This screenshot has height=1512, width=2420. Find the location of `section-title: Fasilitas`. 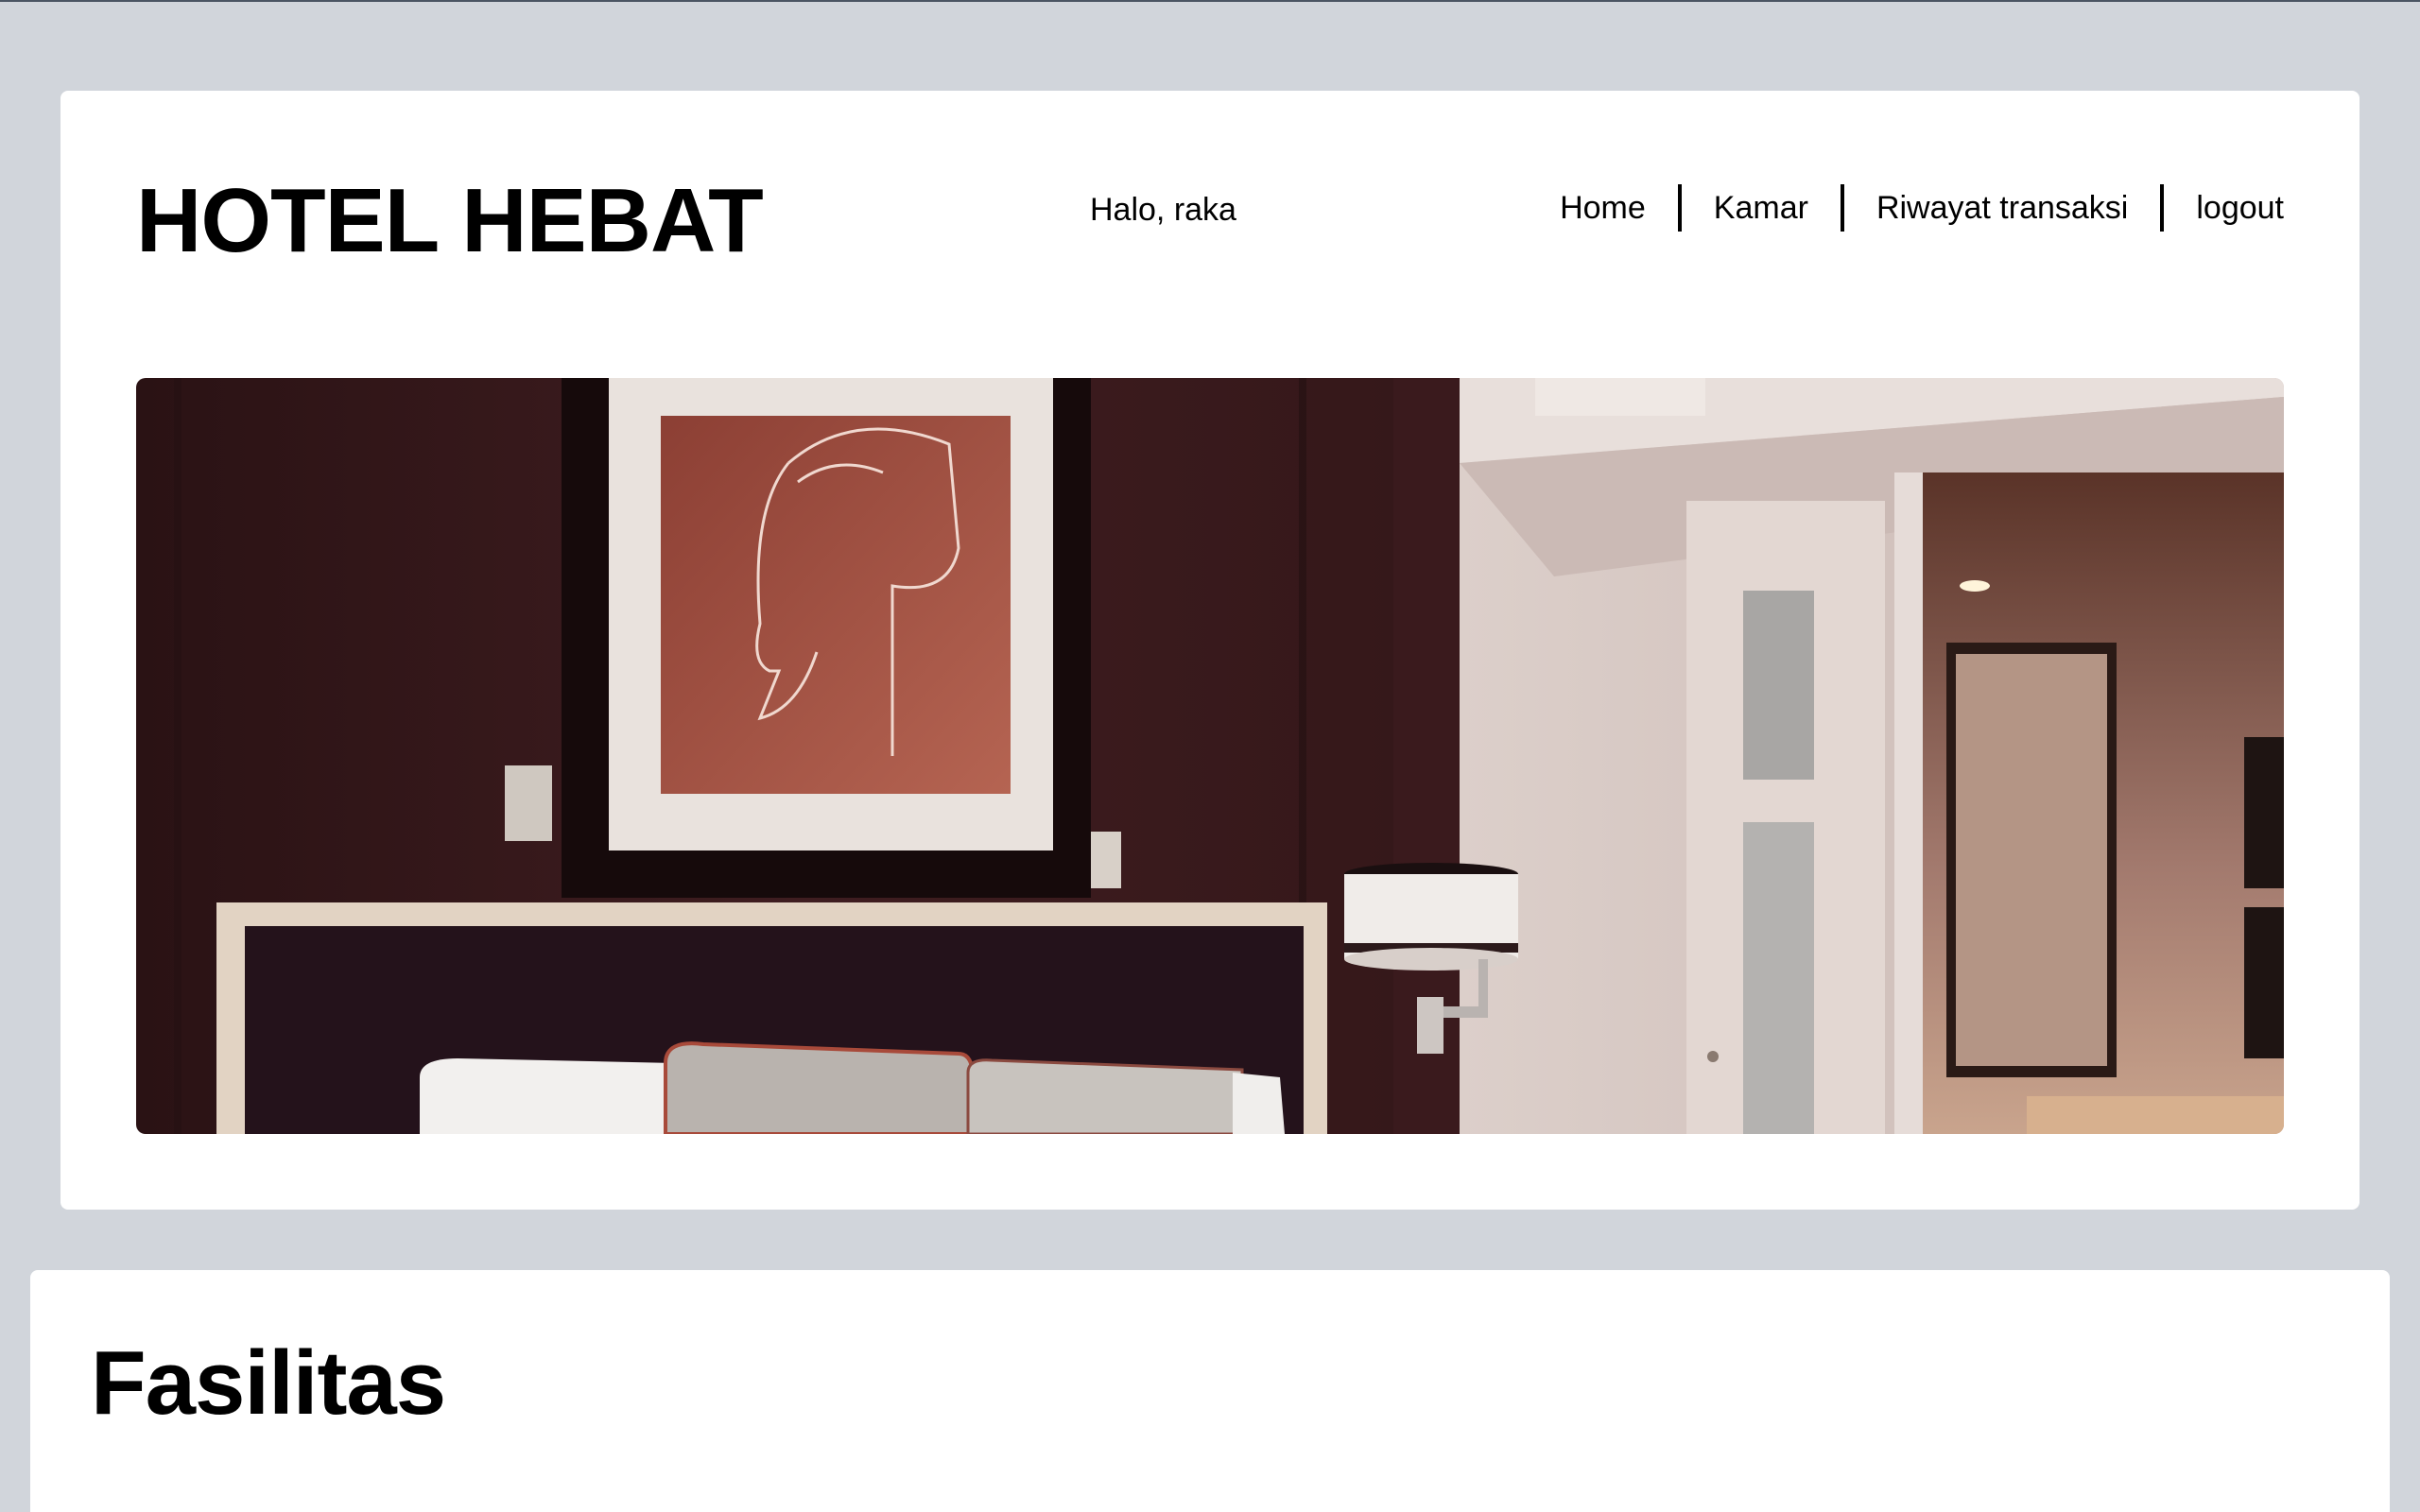

section-title: Fasilitas is located at coordinates (268, 1383).